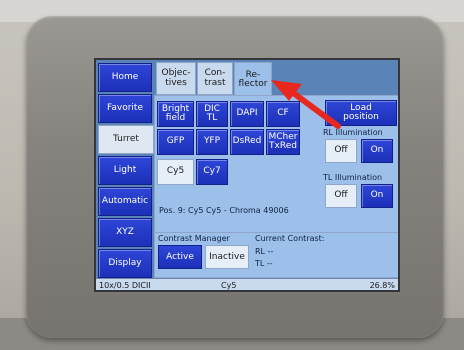 The image size is (464, 350). I want to click on filter-brightfield-line2: field, so click(175, 118).